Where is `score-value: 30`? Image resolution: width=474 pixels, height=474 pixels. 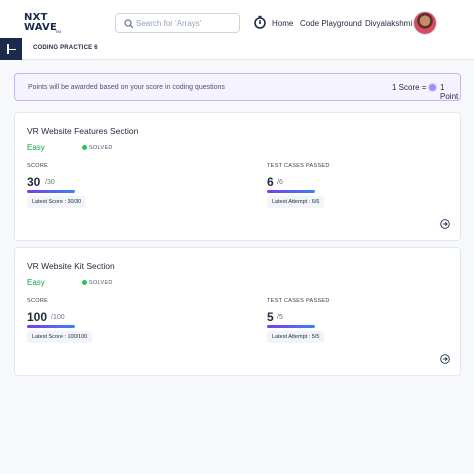 score-value: 30 is located at coordinates (34, 182).